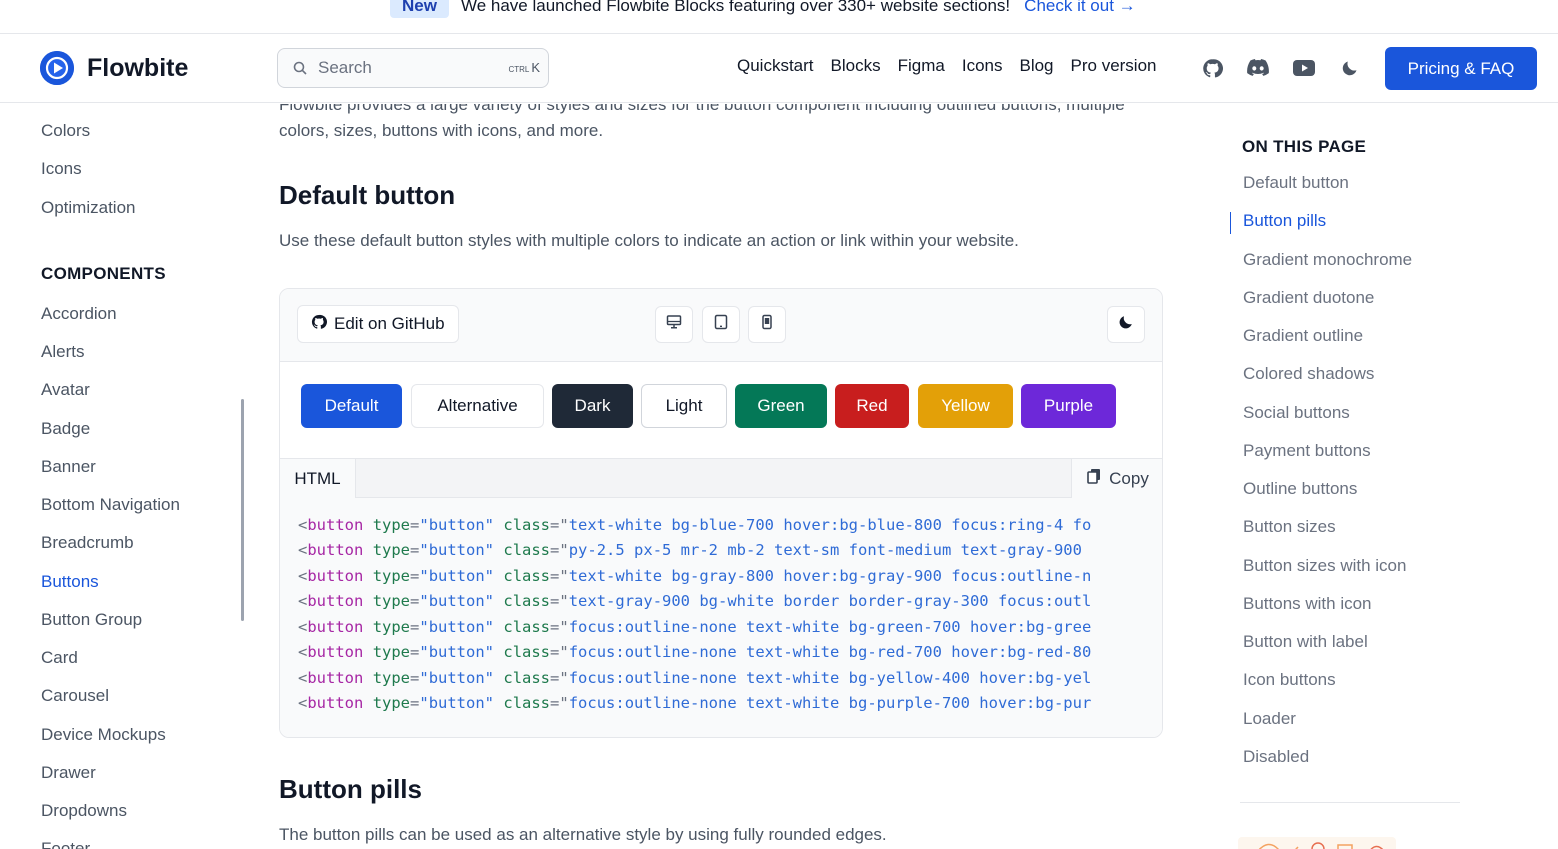 The width and height of the screenshot is (1558, 849). I want to click on toc-item-gradient-outline: Gradient outline, so click(1303, 336).